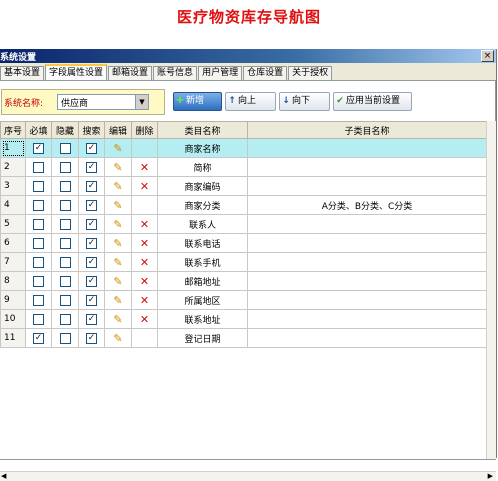 The height and width of the screenshot is (481, 498). What do you see at coordinates (13, 338) in the screenshot?
I see `row-number-cell: 11` at bounding box center [13, 338].